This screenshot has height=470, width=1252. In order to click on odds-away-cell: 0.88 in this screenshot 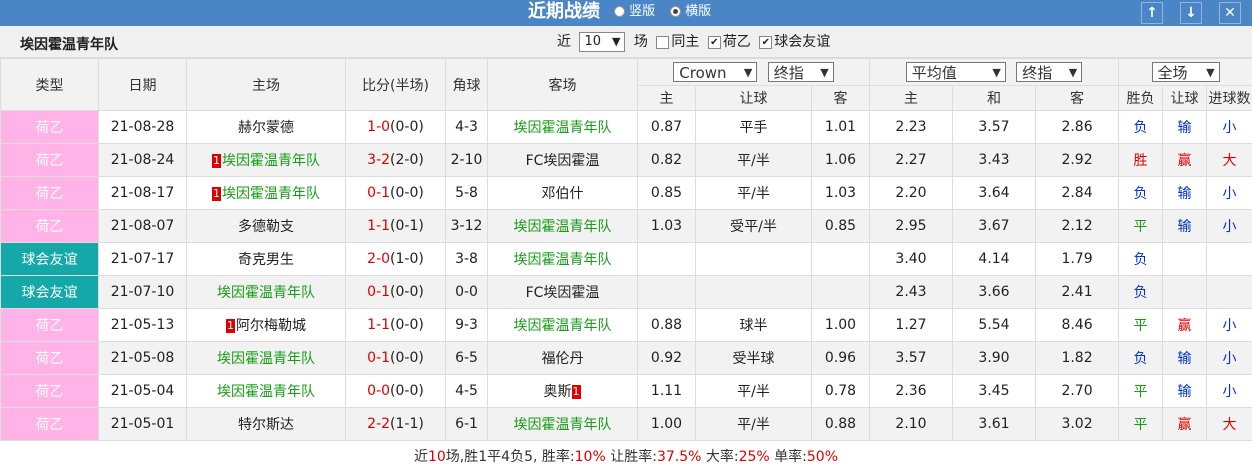, I will do `click(840, 424)`.